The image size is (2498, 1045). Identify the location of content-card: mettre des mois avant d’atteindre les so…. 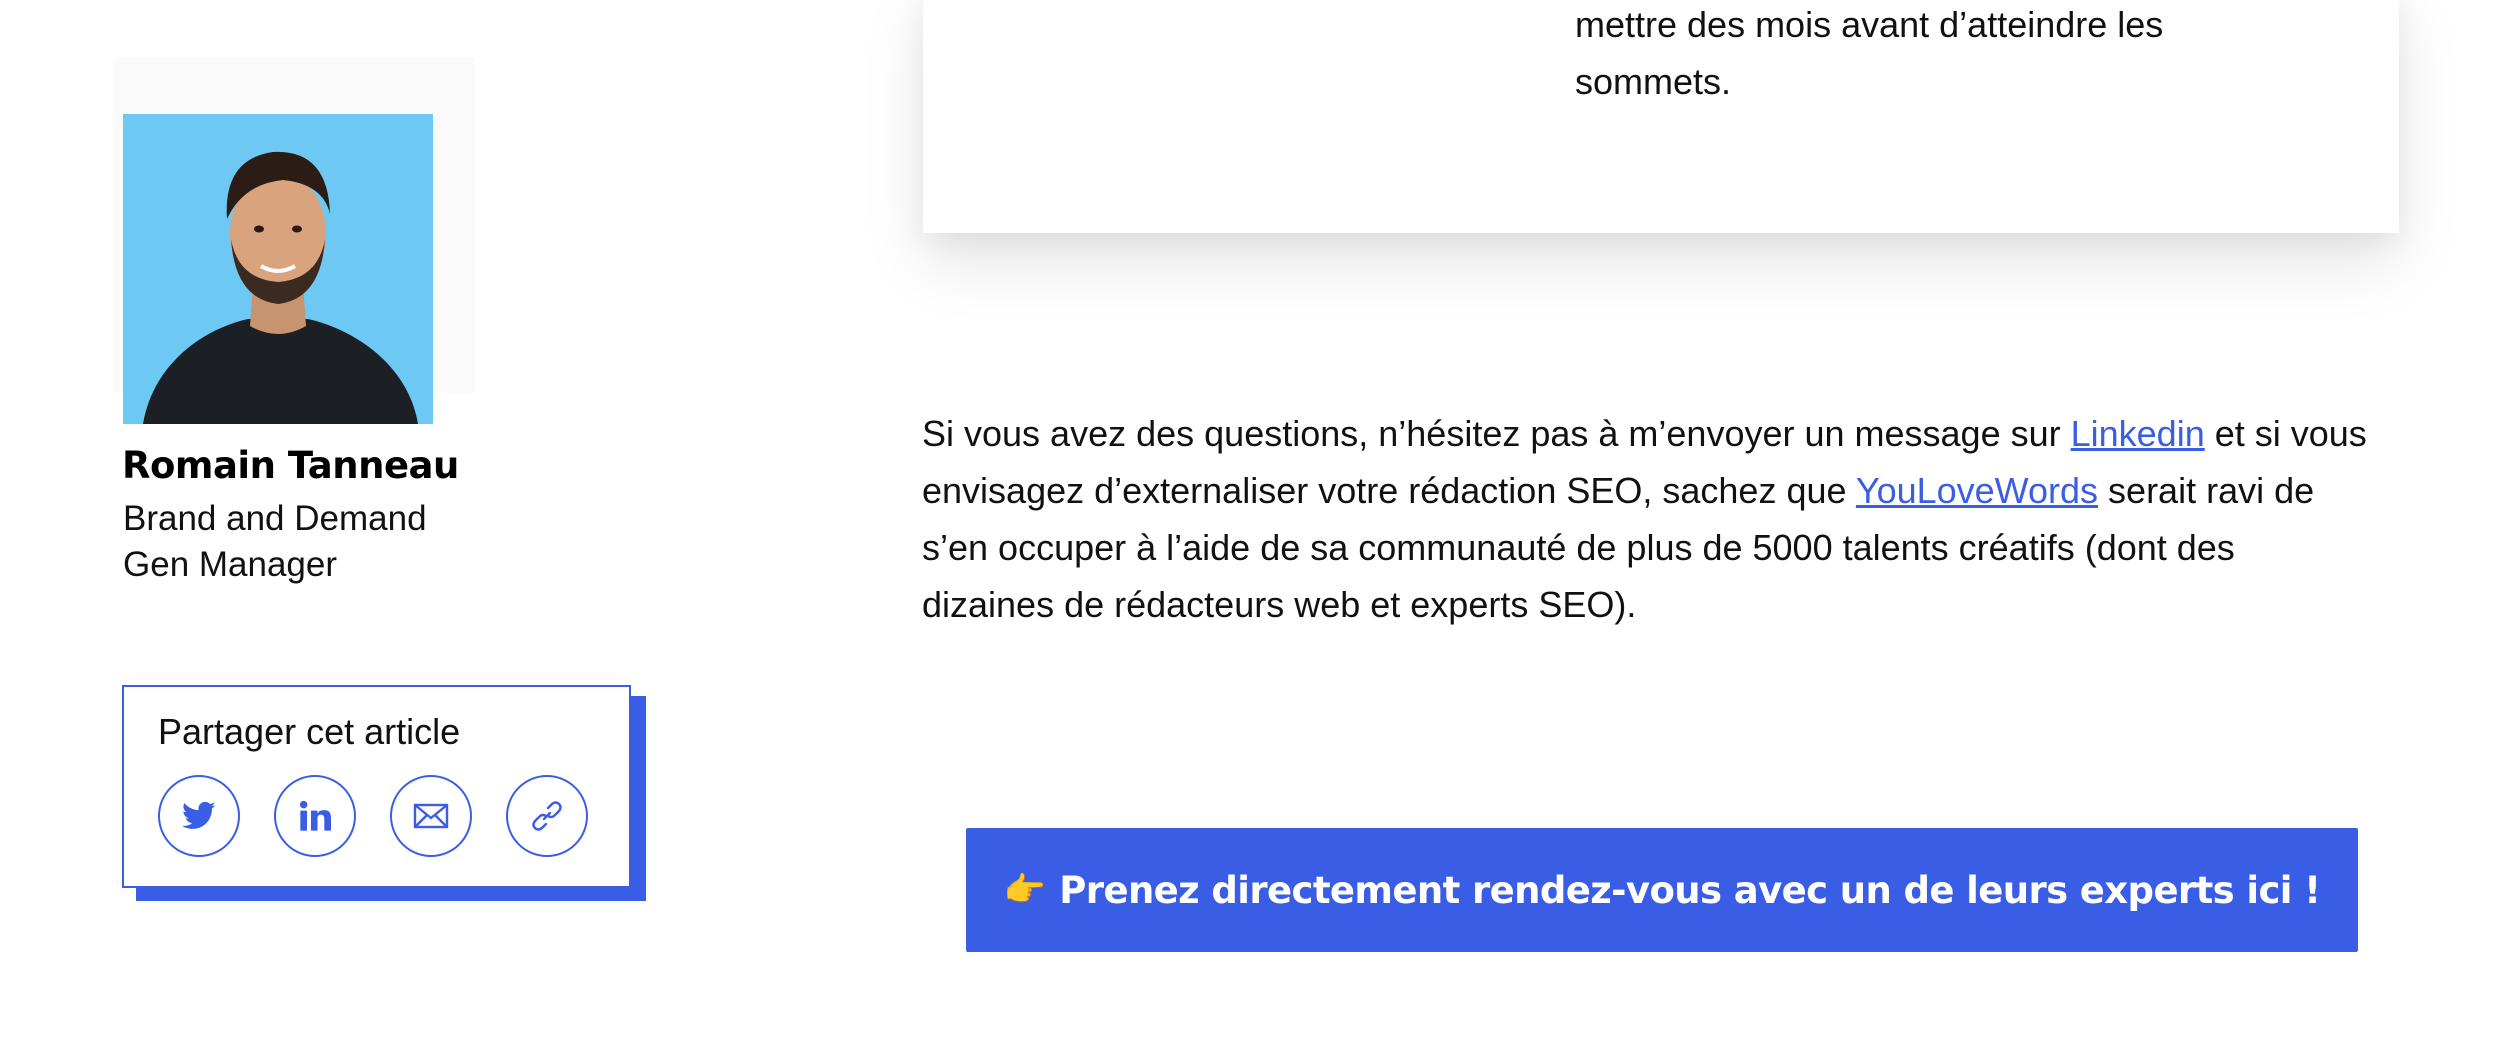
(1661, 116).